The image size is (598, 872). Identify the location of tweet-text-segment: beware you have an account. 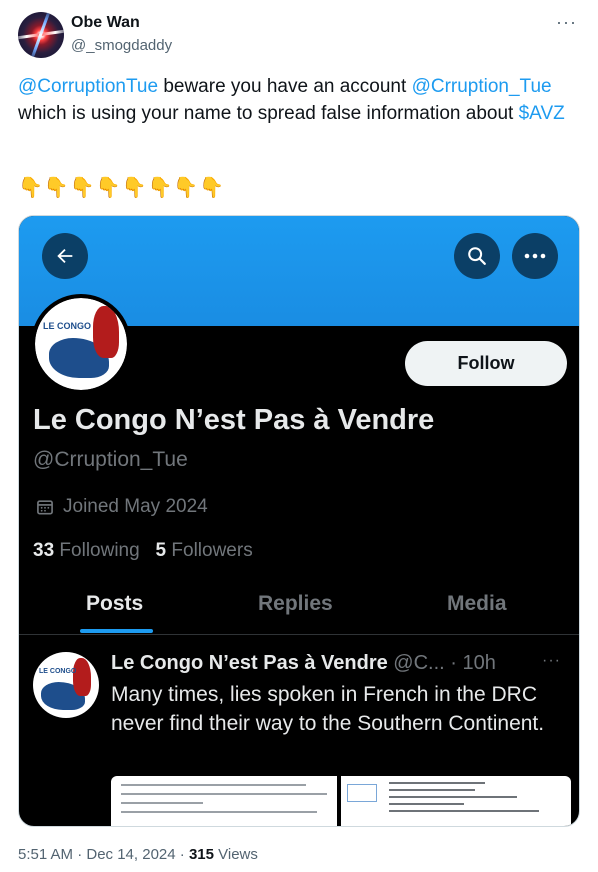
(285, 86).